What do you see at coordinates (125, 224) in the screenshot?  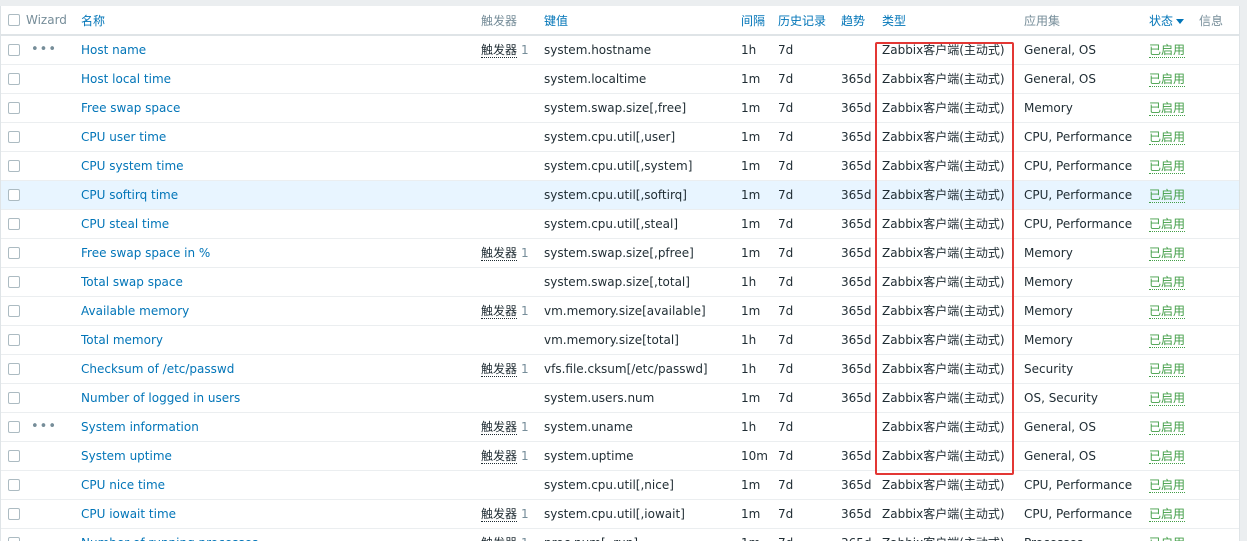 I see `item-name-link: CPU steal time` at bounding box center [125, 224].